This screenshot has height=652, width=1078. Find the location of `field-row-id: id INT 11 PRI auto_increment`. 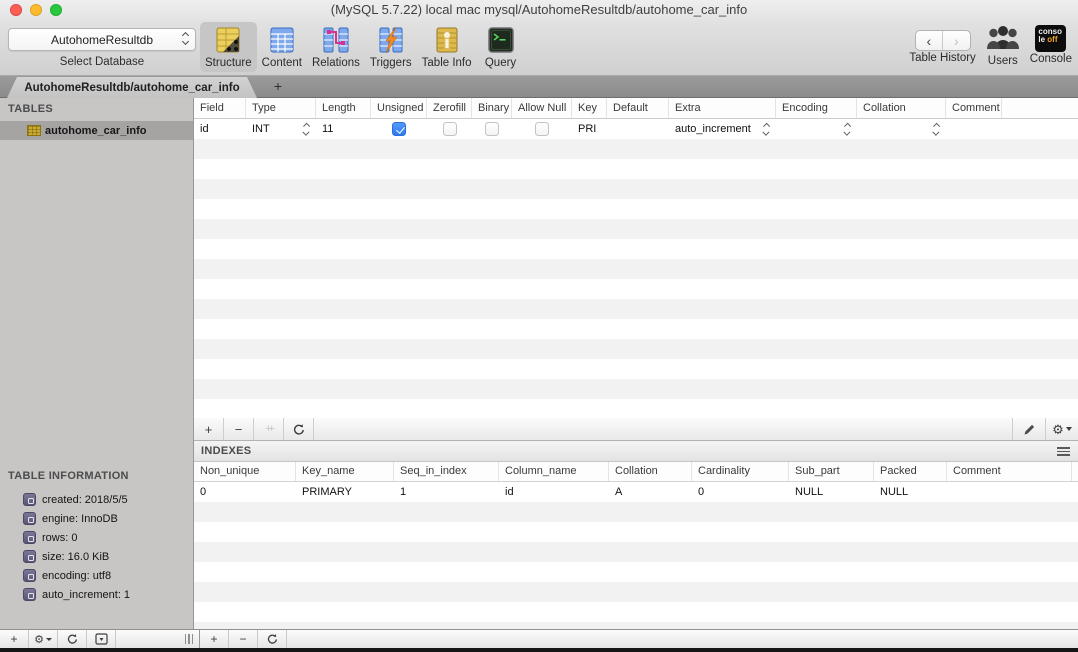

field-row-id: id INT 11 PRI auto_increment is located at coordinates (636, 129).